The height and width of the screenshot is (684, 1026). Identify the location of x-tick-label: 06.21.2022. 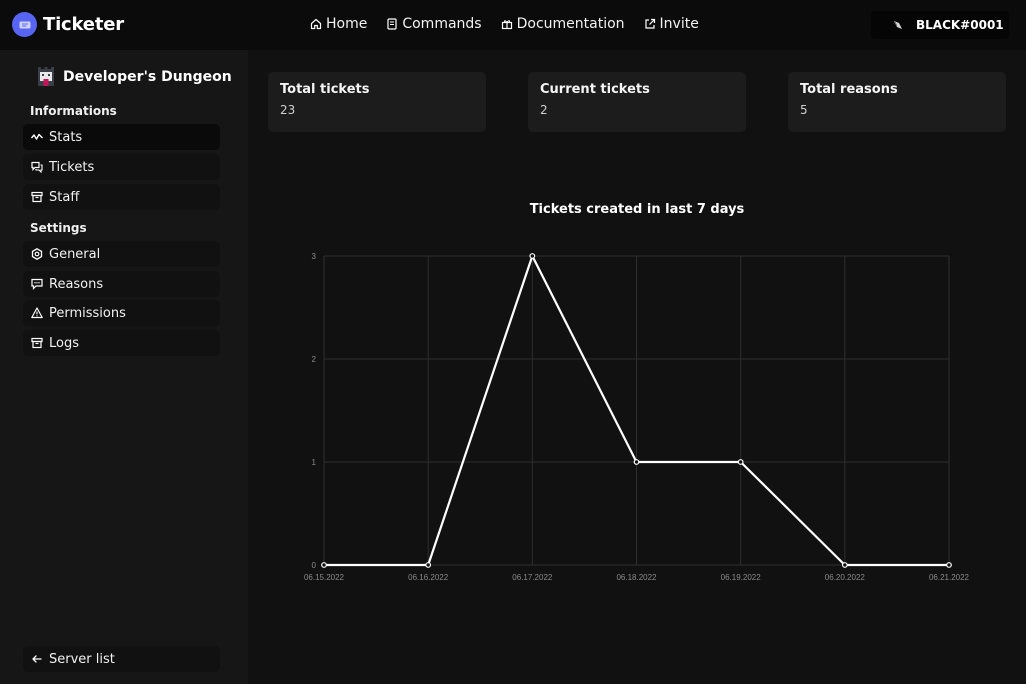
(949, 577).